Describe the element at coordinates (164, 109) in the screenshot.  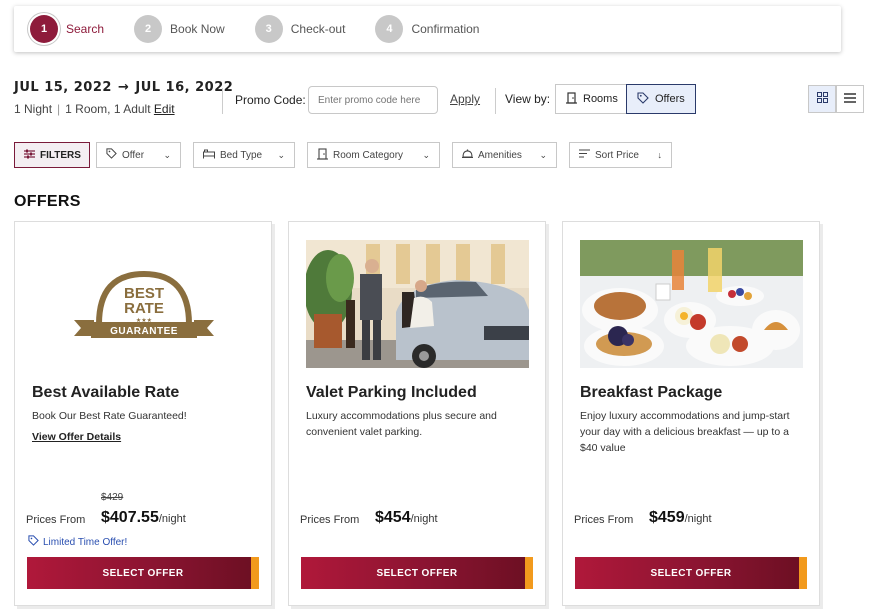
I see `edit-link: Edit` at that location.